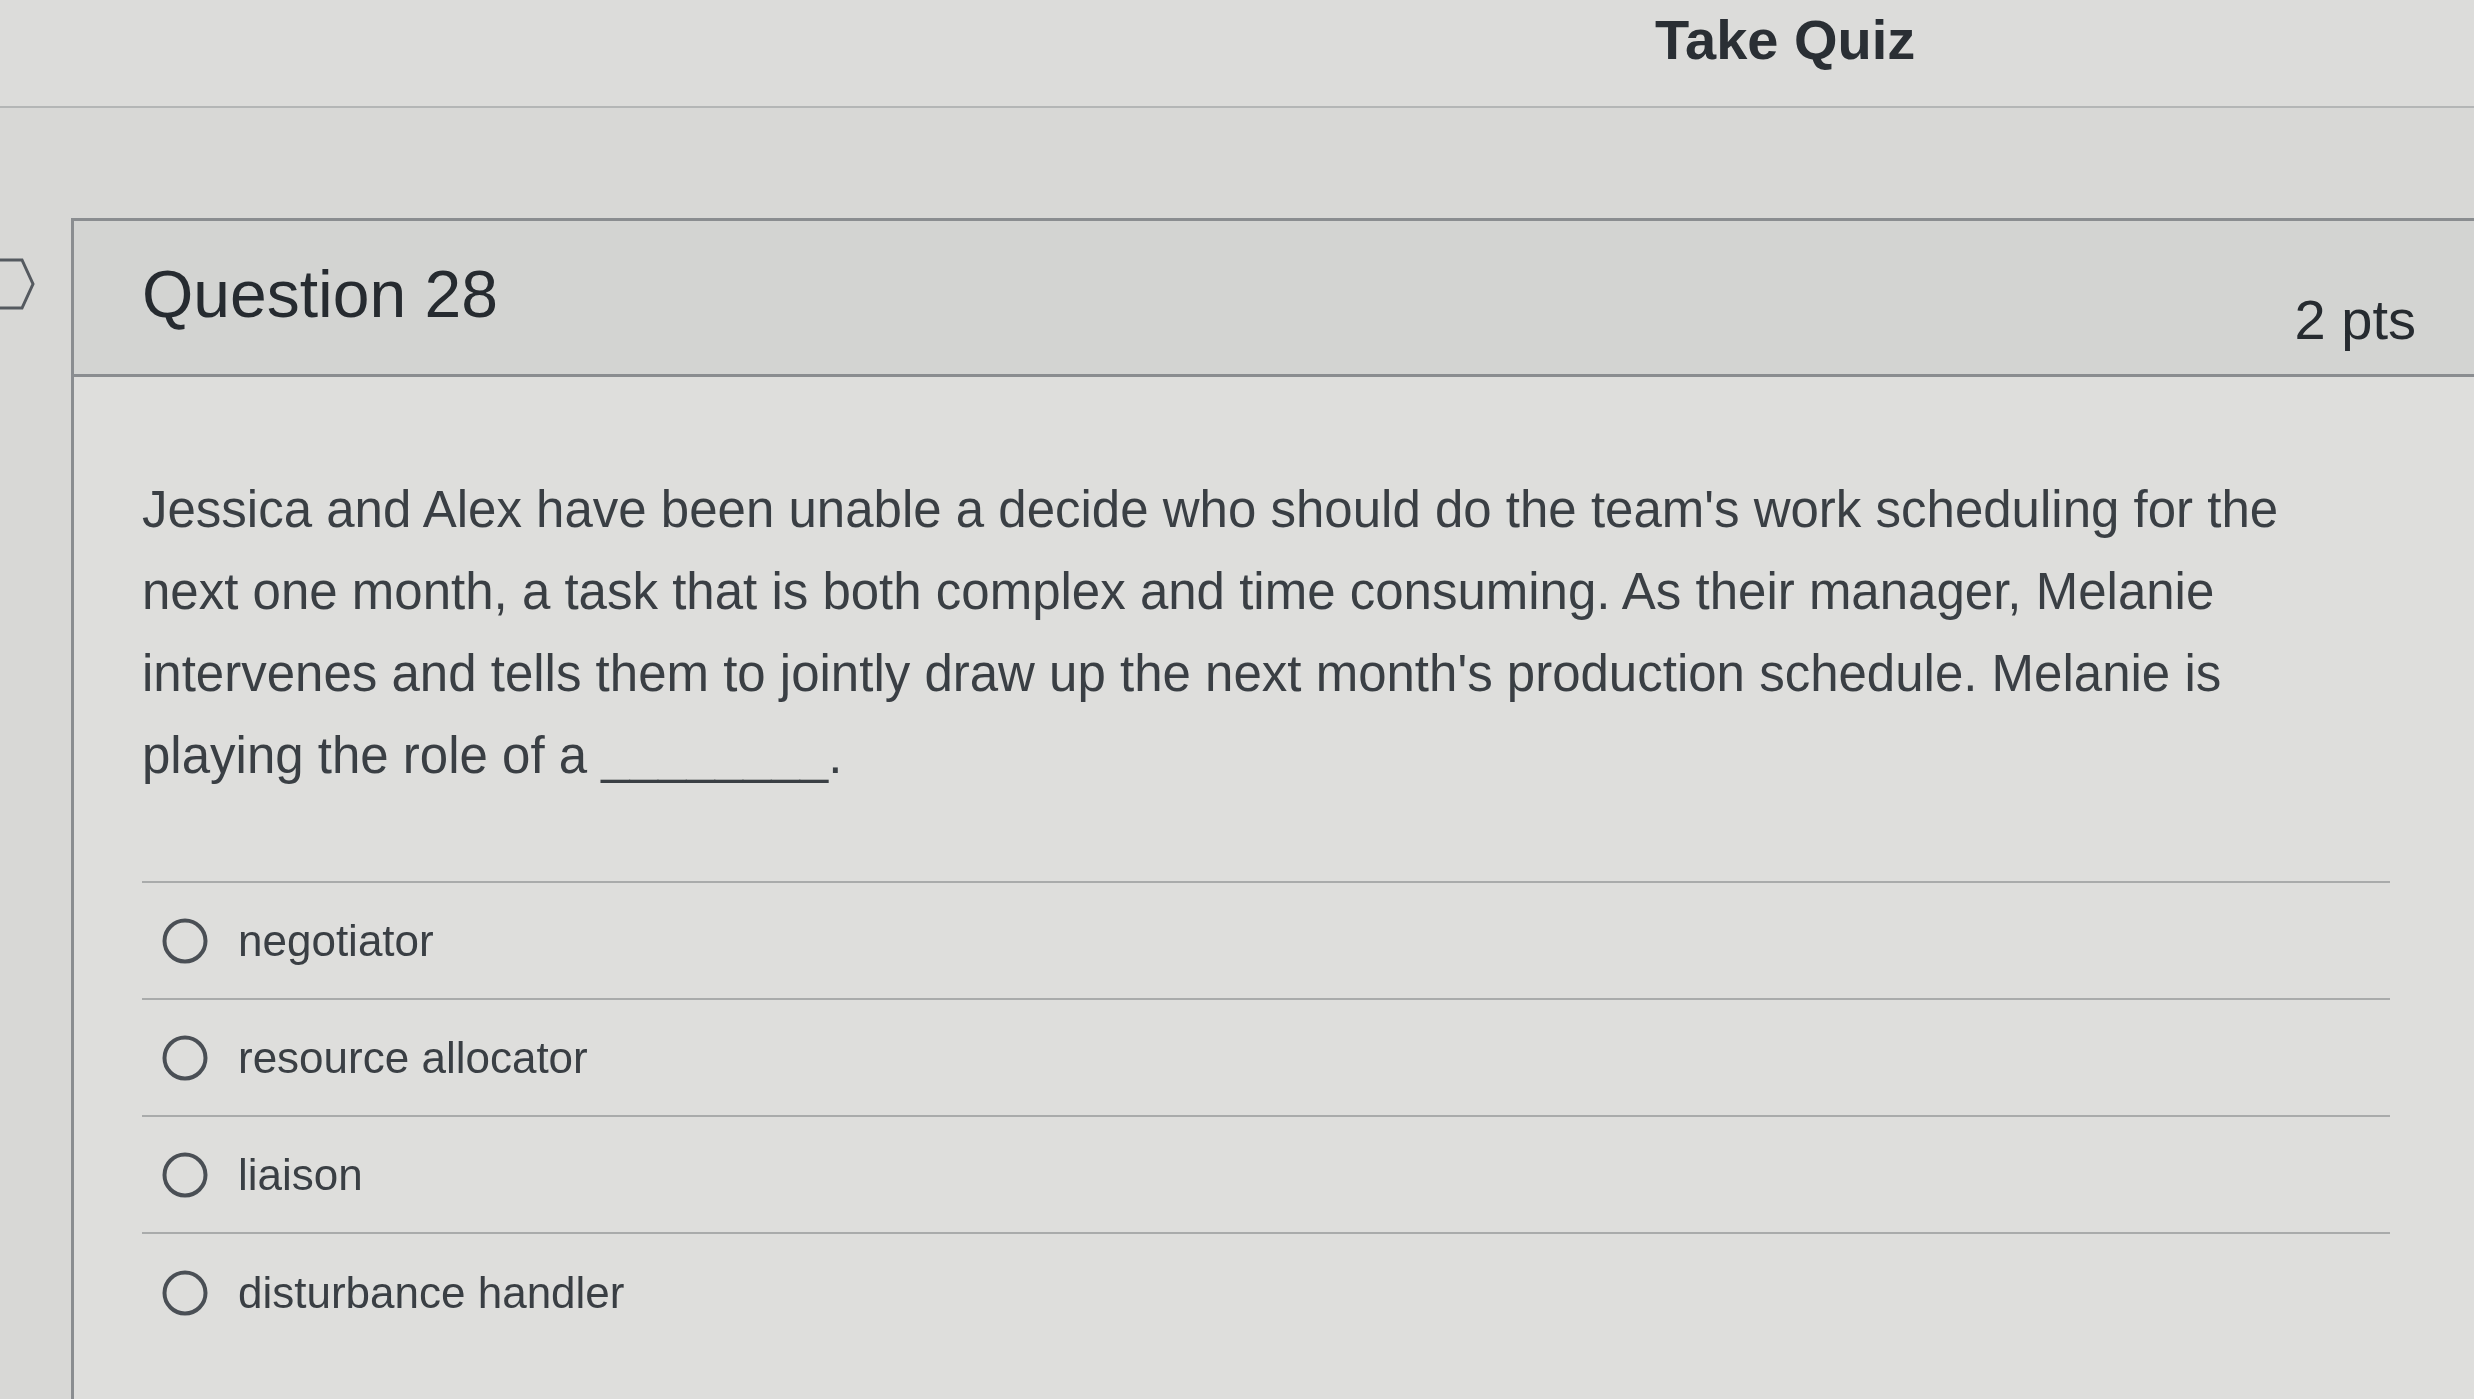 The width and height of the screenshot is (2474, 1399). Describe the element at coordinates (1785, 40) in the screenshot. I see `page-title: Take Quiz` at that location.